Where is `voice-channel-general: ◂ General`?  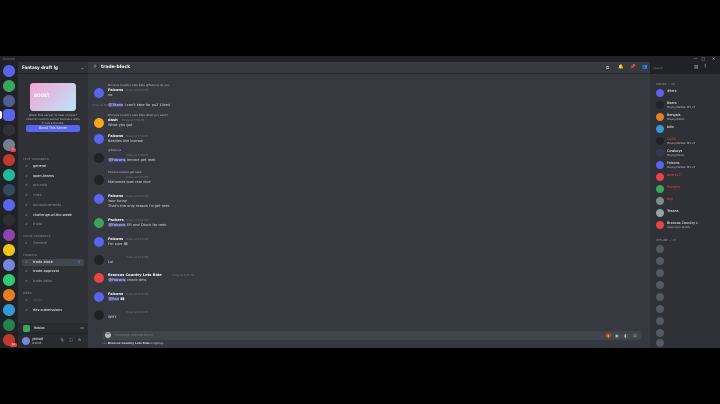
voice-channel-general: ◂ General is located at coordinates (53, 243).